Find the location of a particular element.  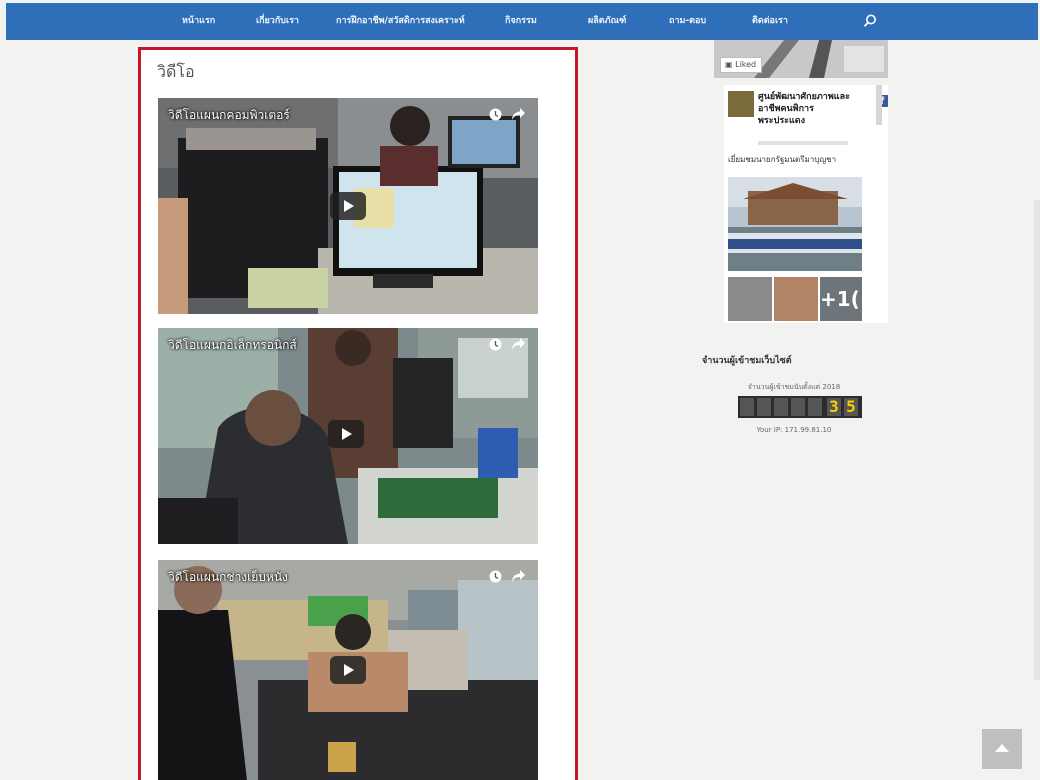

facebook-post-text: เยี่ยมชมนายกรัฐมนตรีมาบุญชา is located at coordinates (782, 159).